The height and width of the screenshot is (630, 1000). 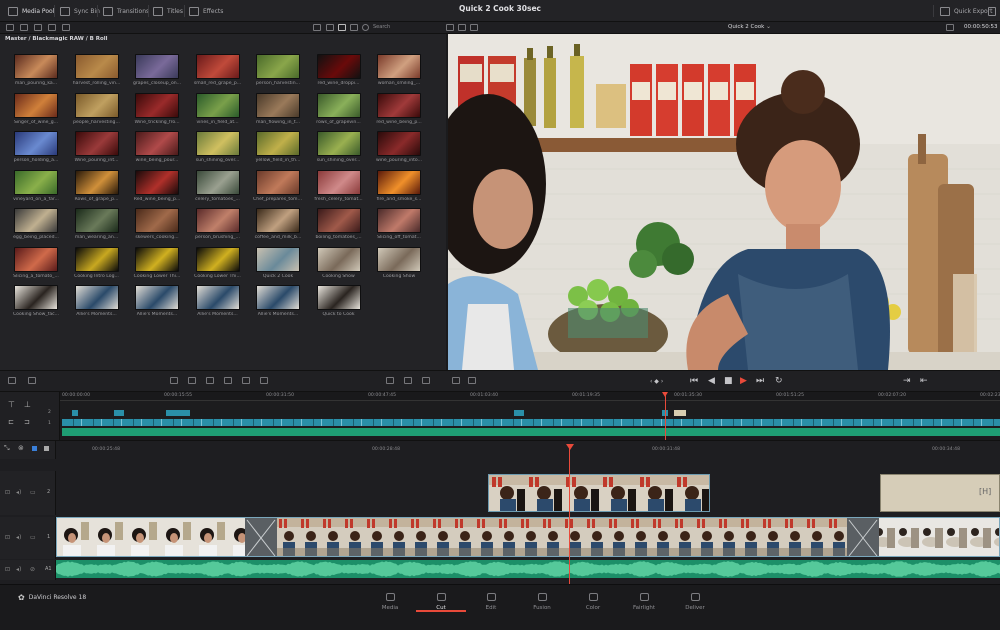 I want to click on strip-view-icon, so click(x=354, y=27).